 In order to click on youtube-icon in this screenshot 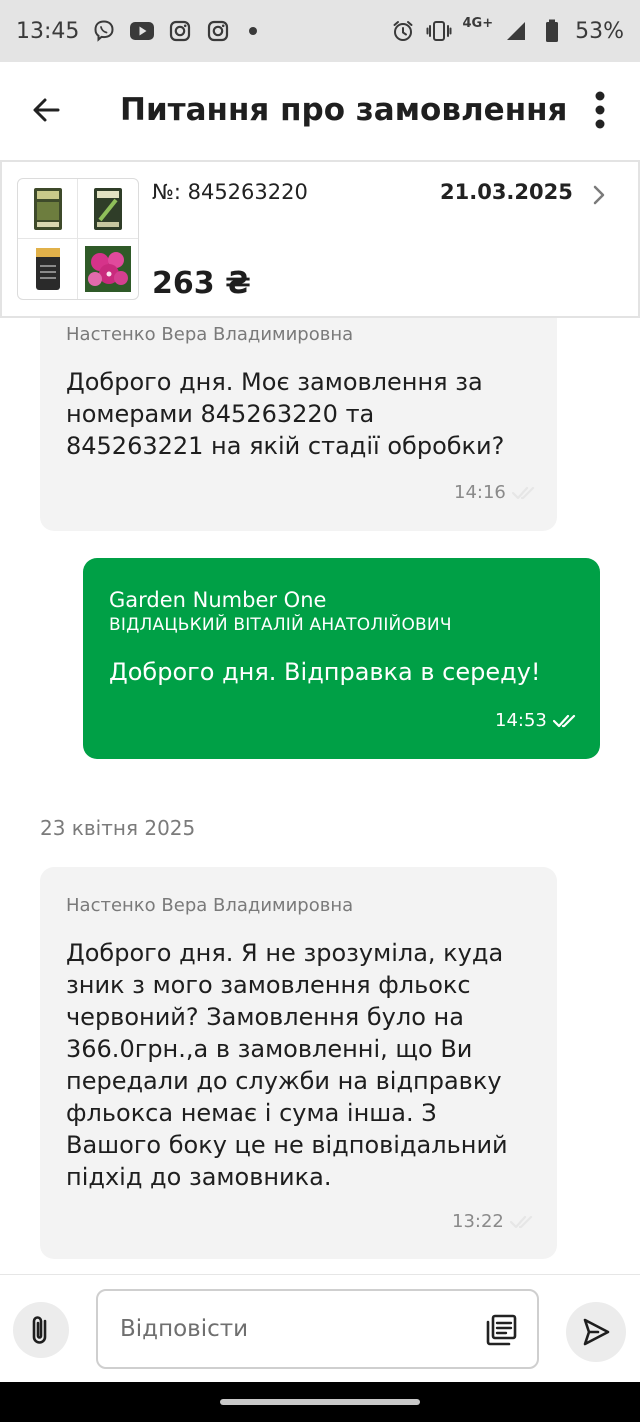, I will do `click(142, 31)`.